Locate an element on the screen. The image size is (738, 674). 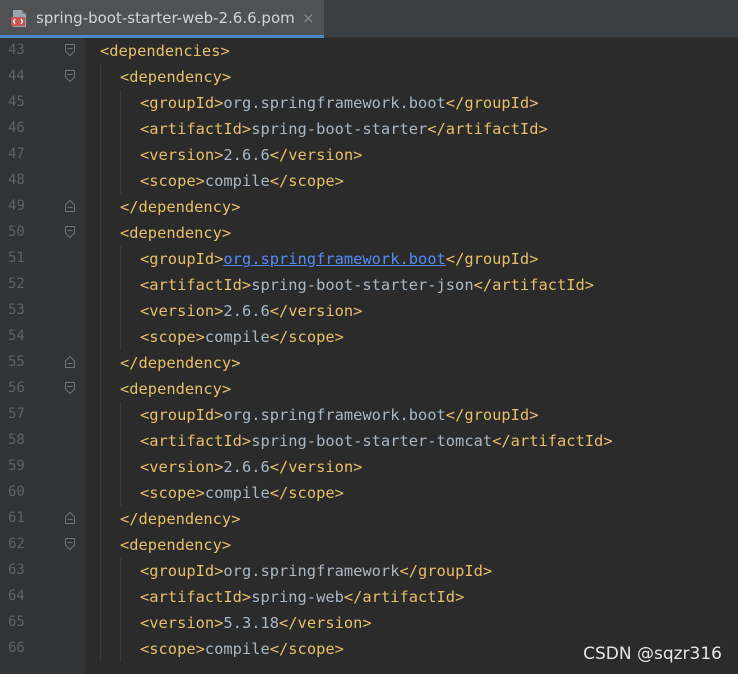
gutter-row: 66 is located at coordinates (42, 649).